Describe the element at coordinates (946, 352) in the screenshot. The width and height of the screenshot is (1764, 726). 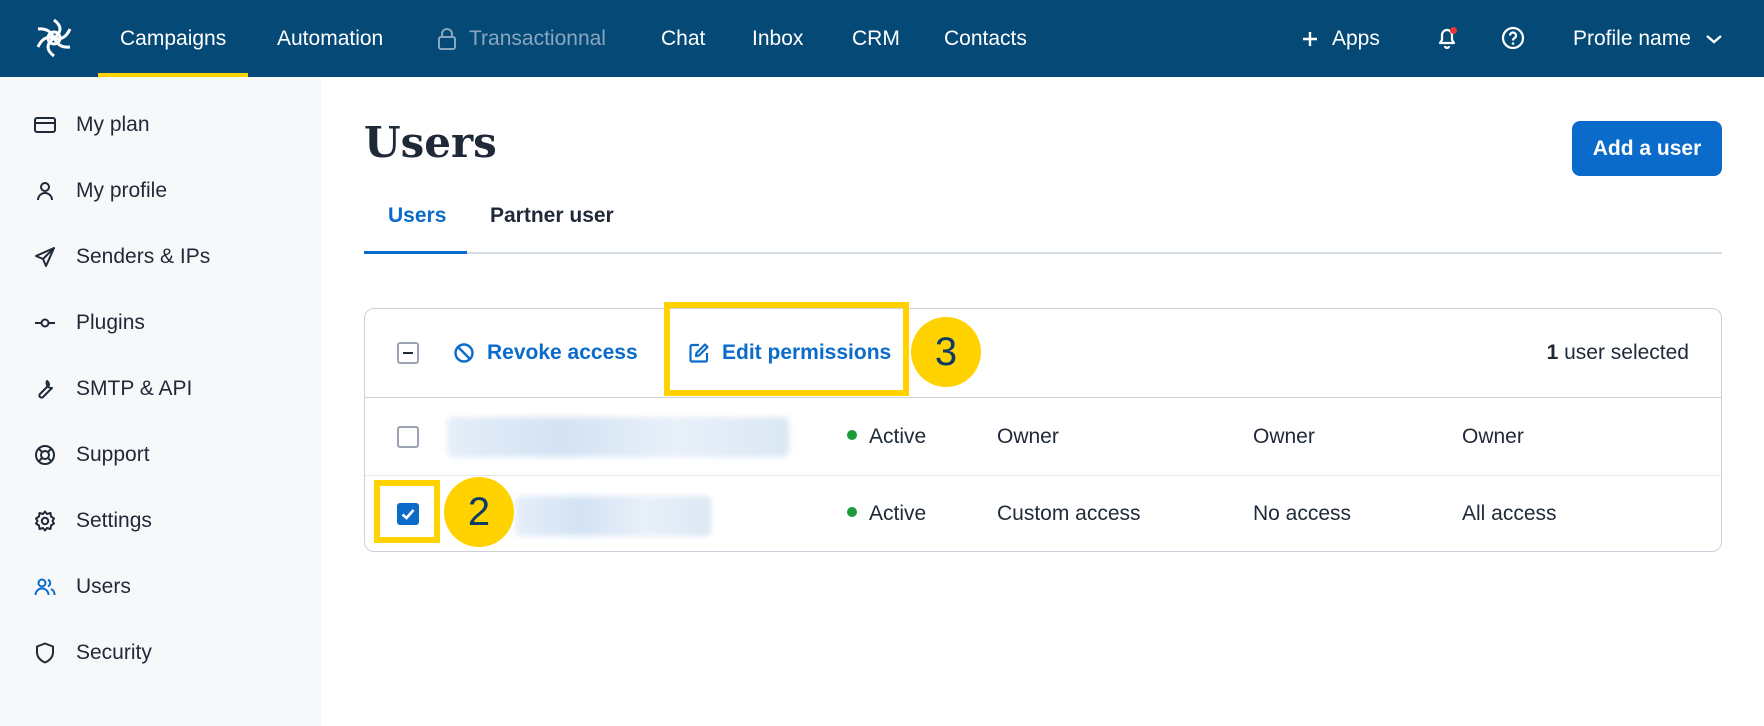
I see `step-3-badge: 3` at that location.